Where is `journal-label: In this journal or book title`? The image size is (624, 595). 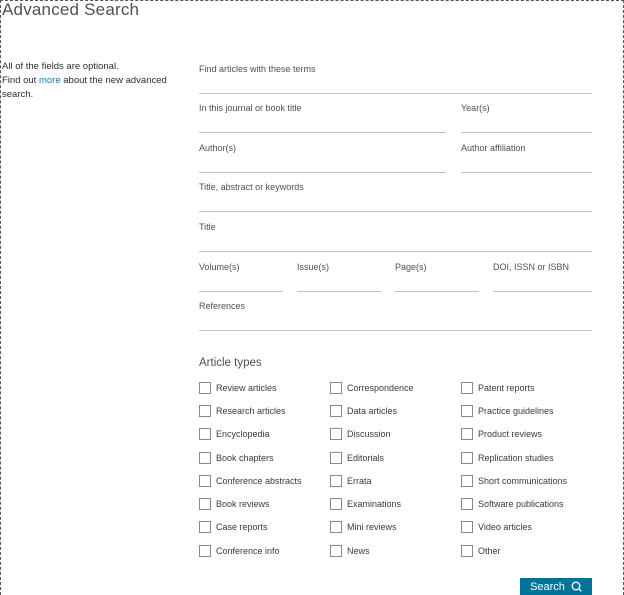 journal-label: In this journal or book title is located at coordinates (250, 108).